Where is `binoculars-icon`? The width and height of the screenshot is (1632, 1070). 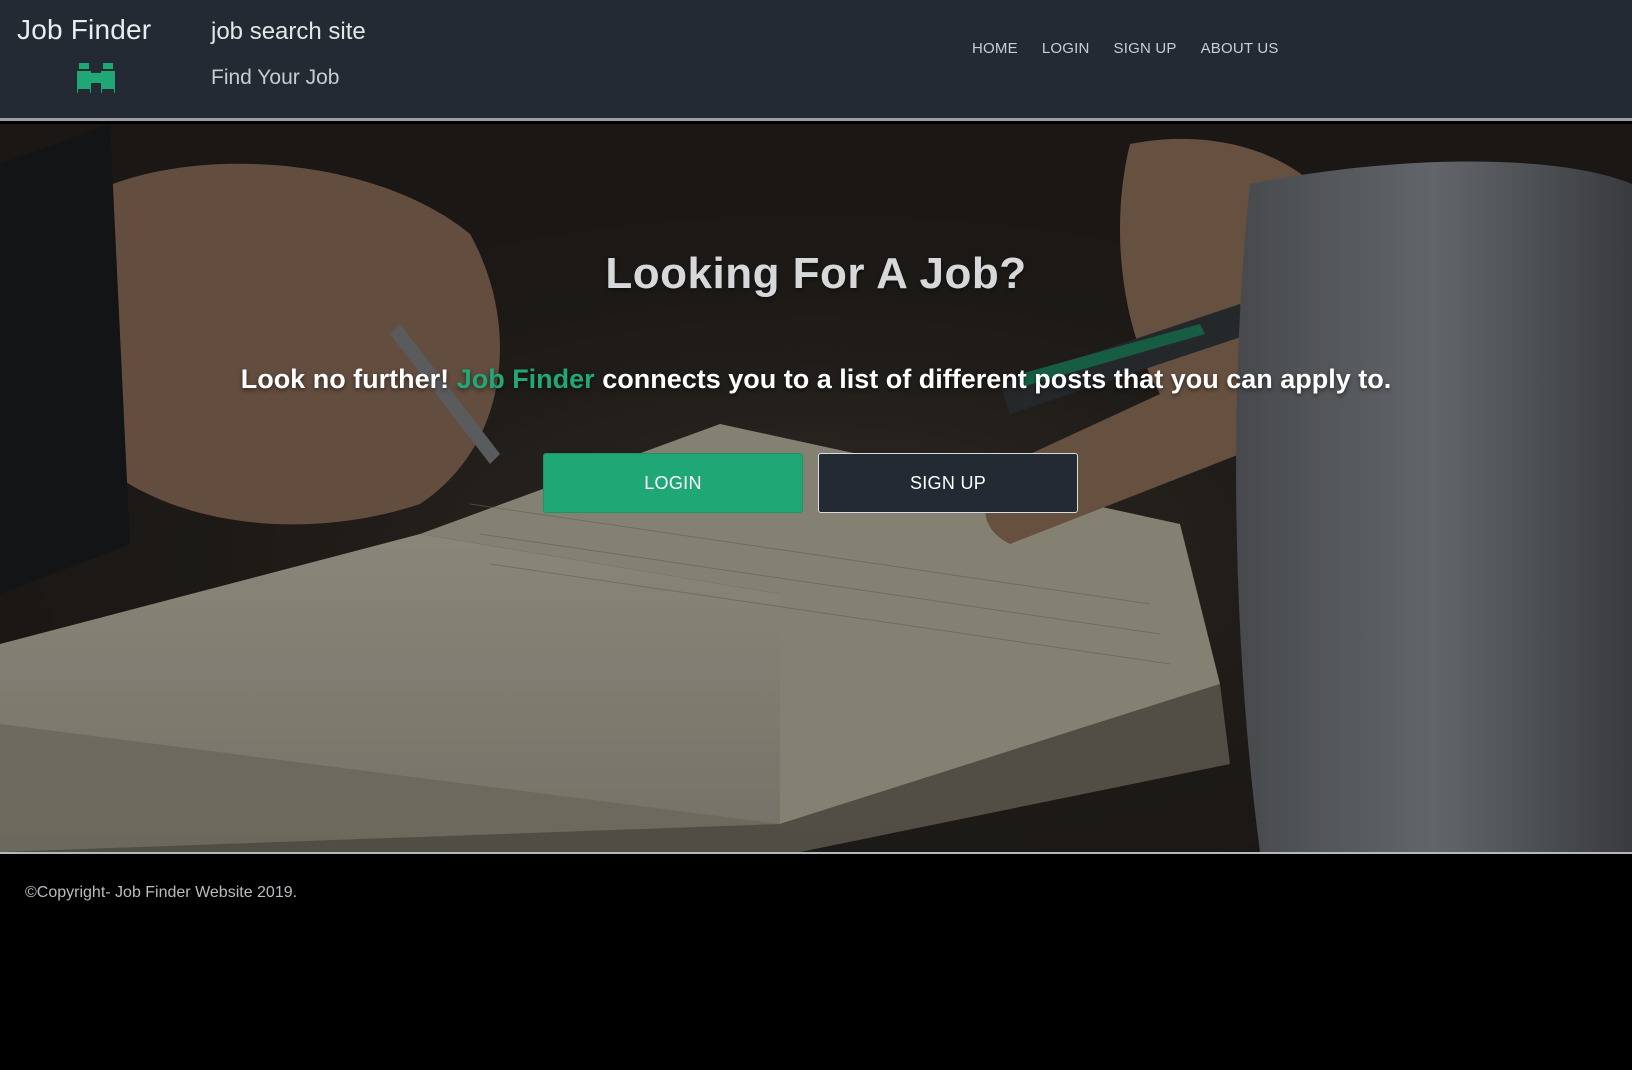 binoculars-icon is located at coordinates (96, 78).